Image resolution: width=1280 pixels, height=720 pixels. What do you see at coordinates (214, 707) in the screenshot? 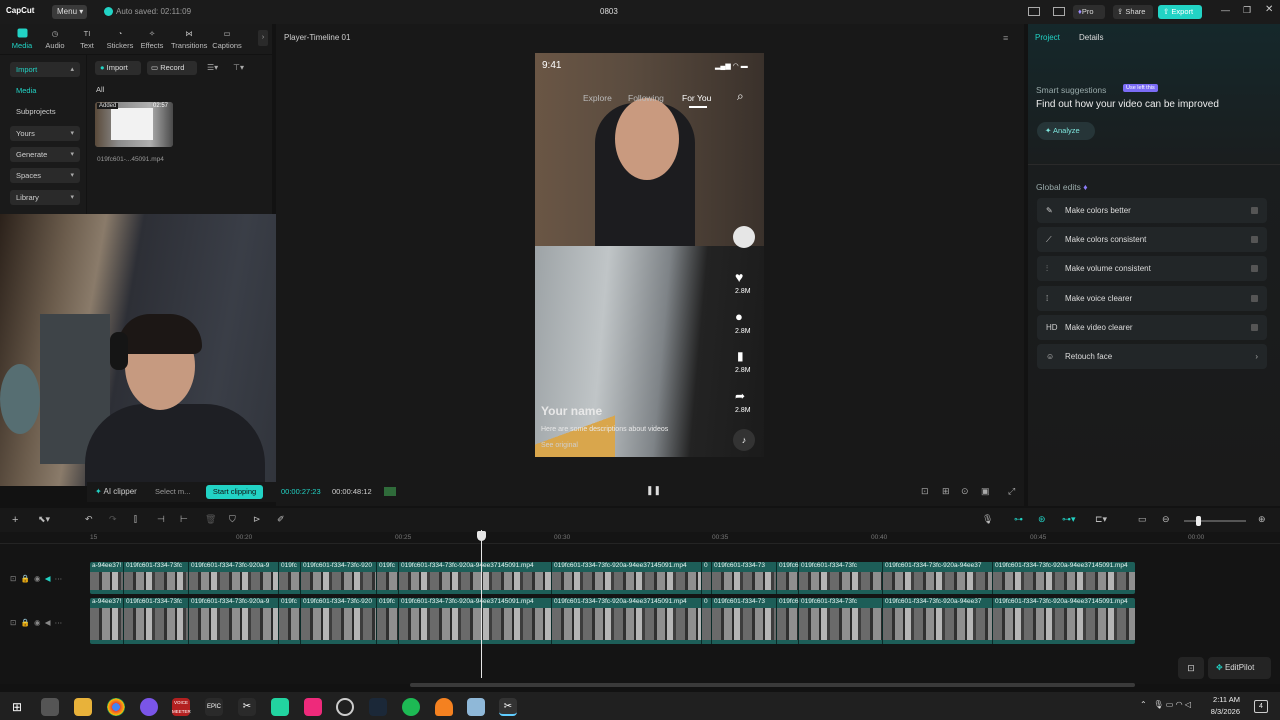
I see `epic-games-icon: EPIC` at bounding box center [214, 707].